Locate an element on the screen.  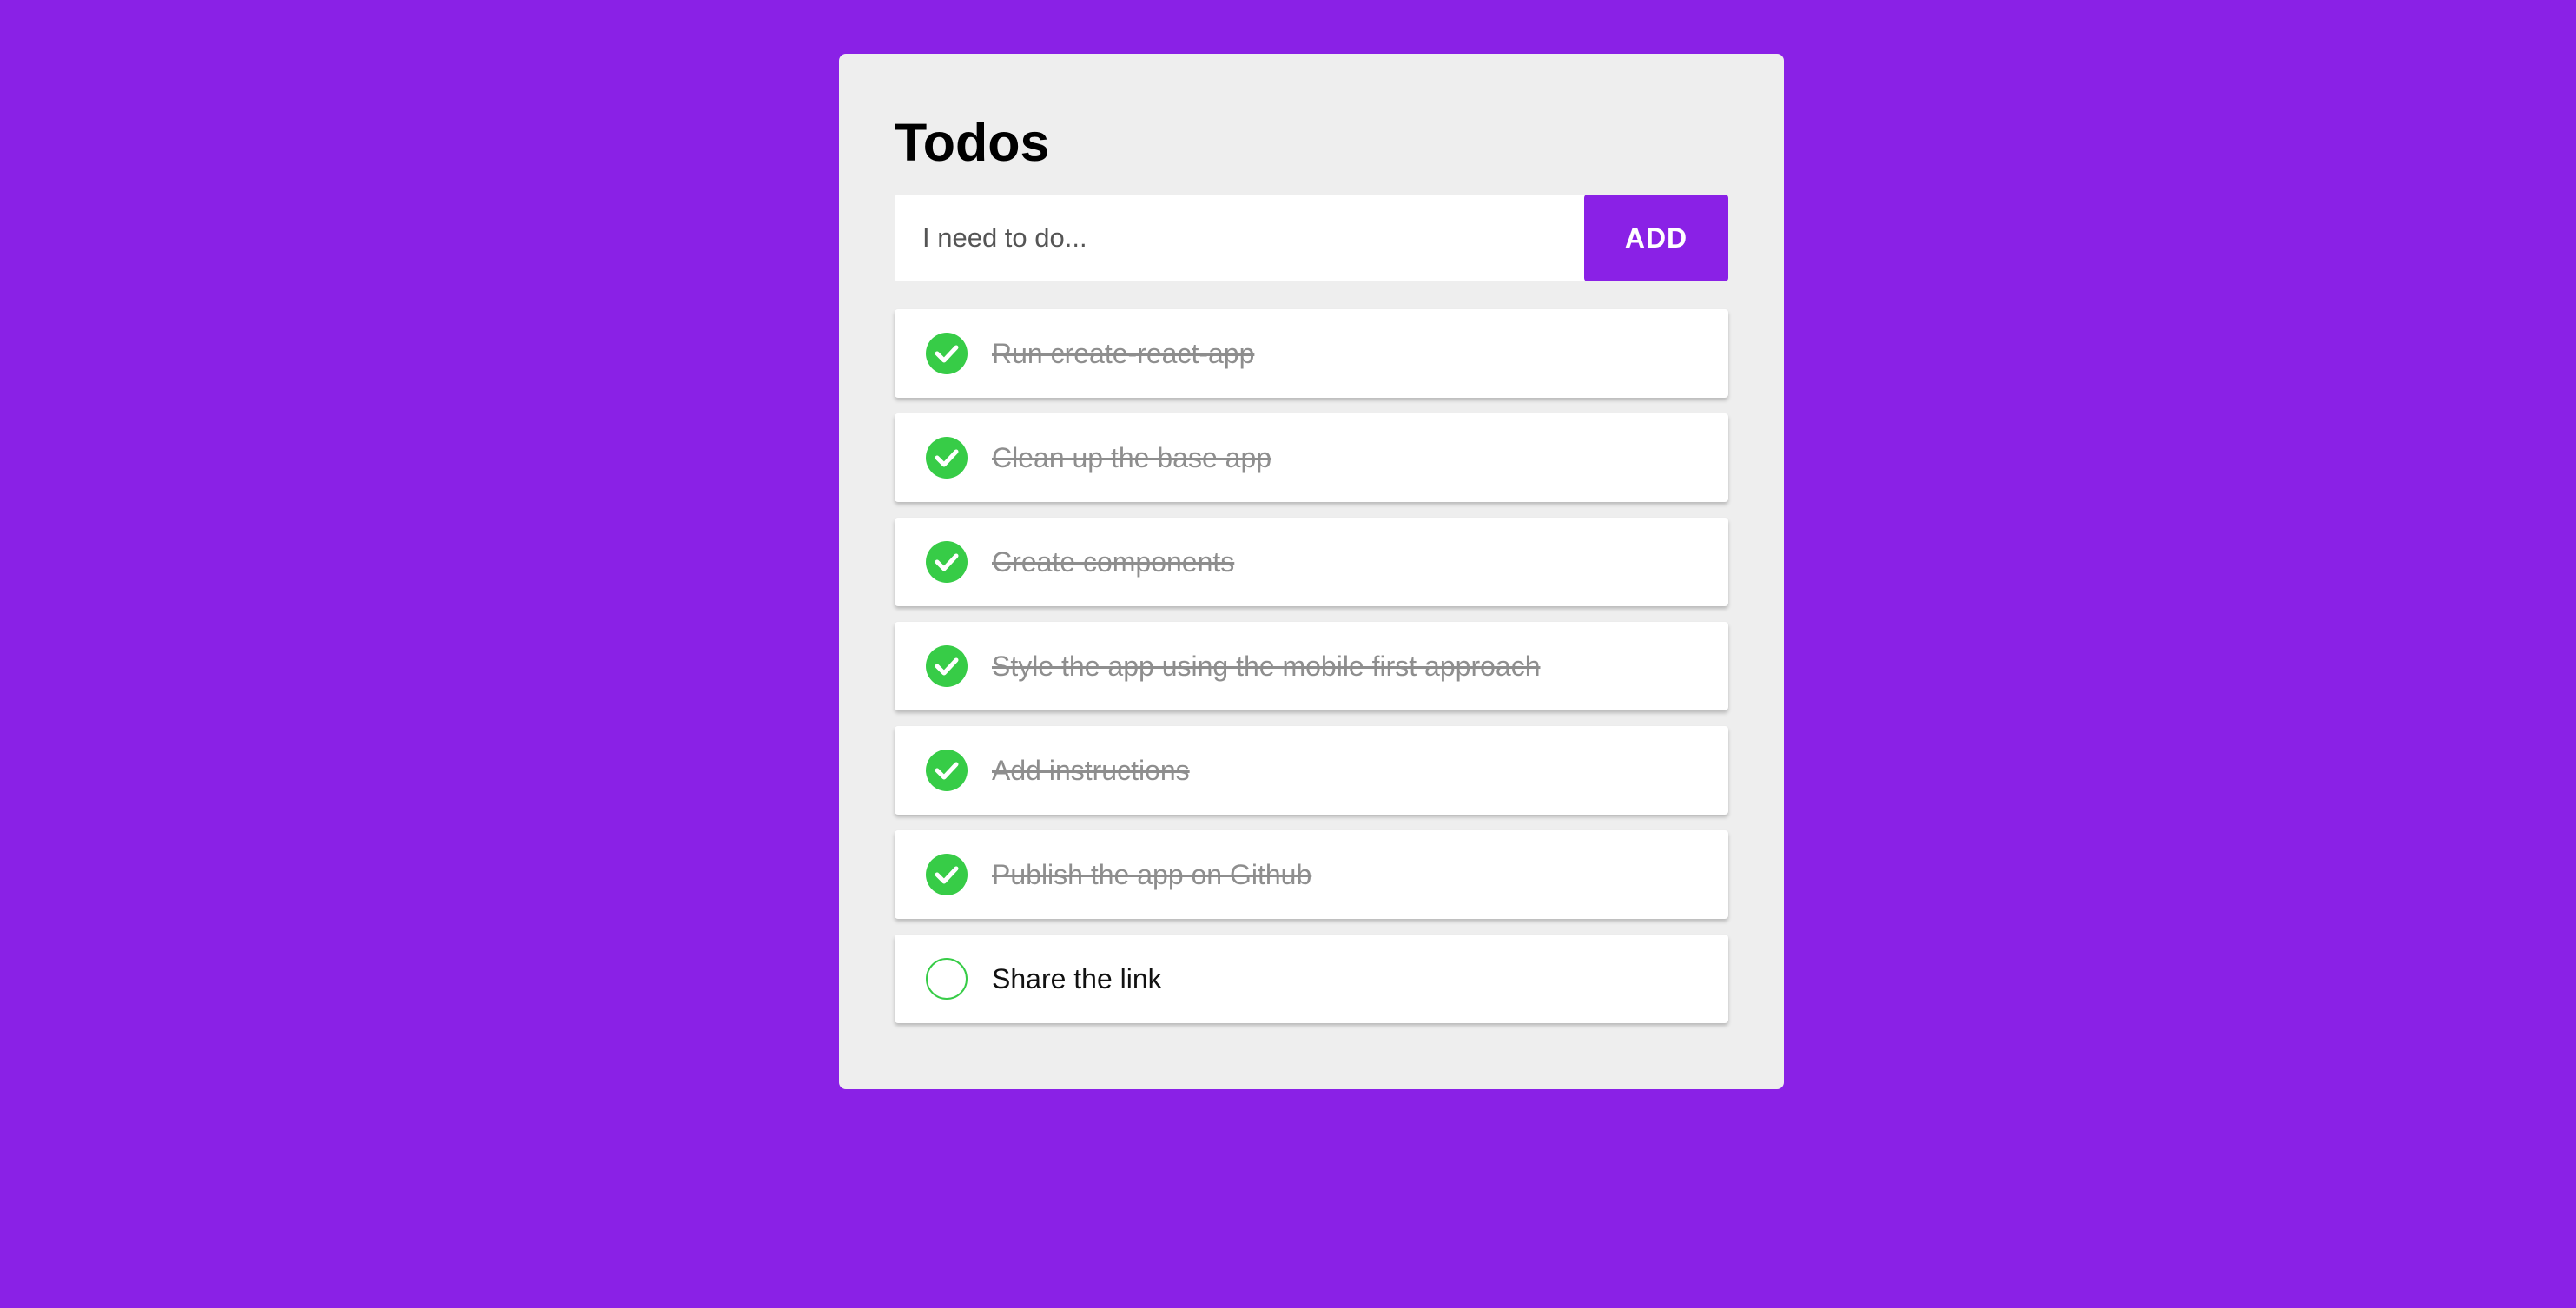
page-title: Todos is located at coordinates (973, 143).